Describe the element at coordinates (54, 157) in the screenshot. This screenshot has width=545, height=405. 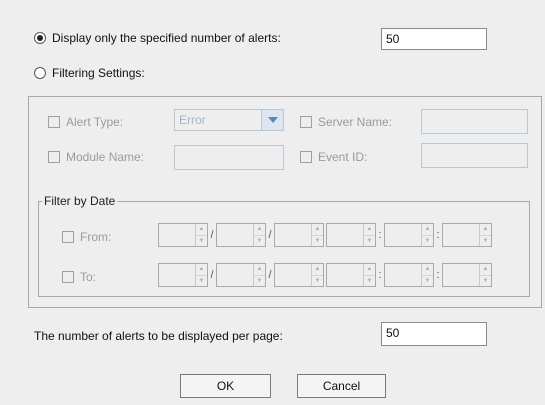
I see `module-name-check` at that location.